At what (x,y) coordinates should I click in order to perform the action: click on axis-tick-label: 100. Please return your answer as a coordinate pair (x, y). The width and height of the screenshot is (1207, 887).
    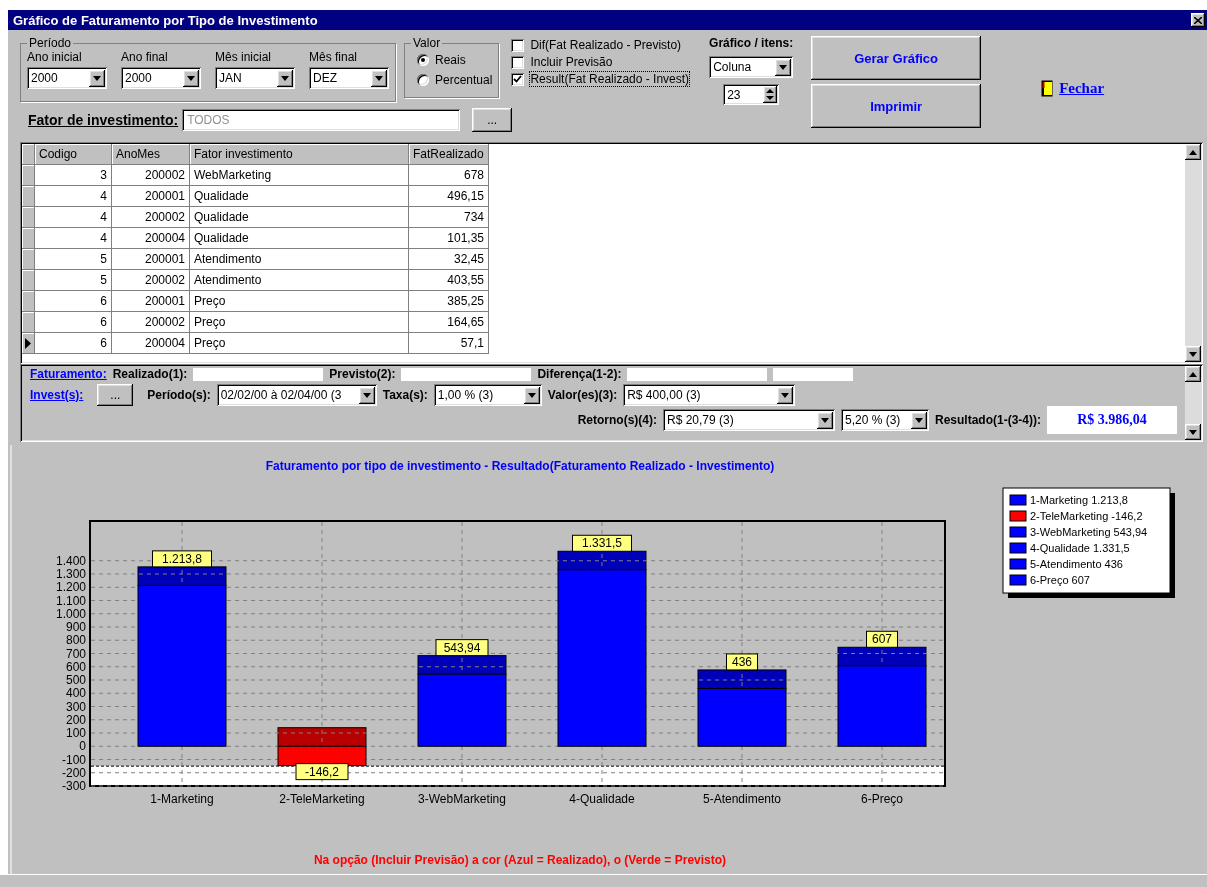
    Looking at the image, I should click on (75, 733).